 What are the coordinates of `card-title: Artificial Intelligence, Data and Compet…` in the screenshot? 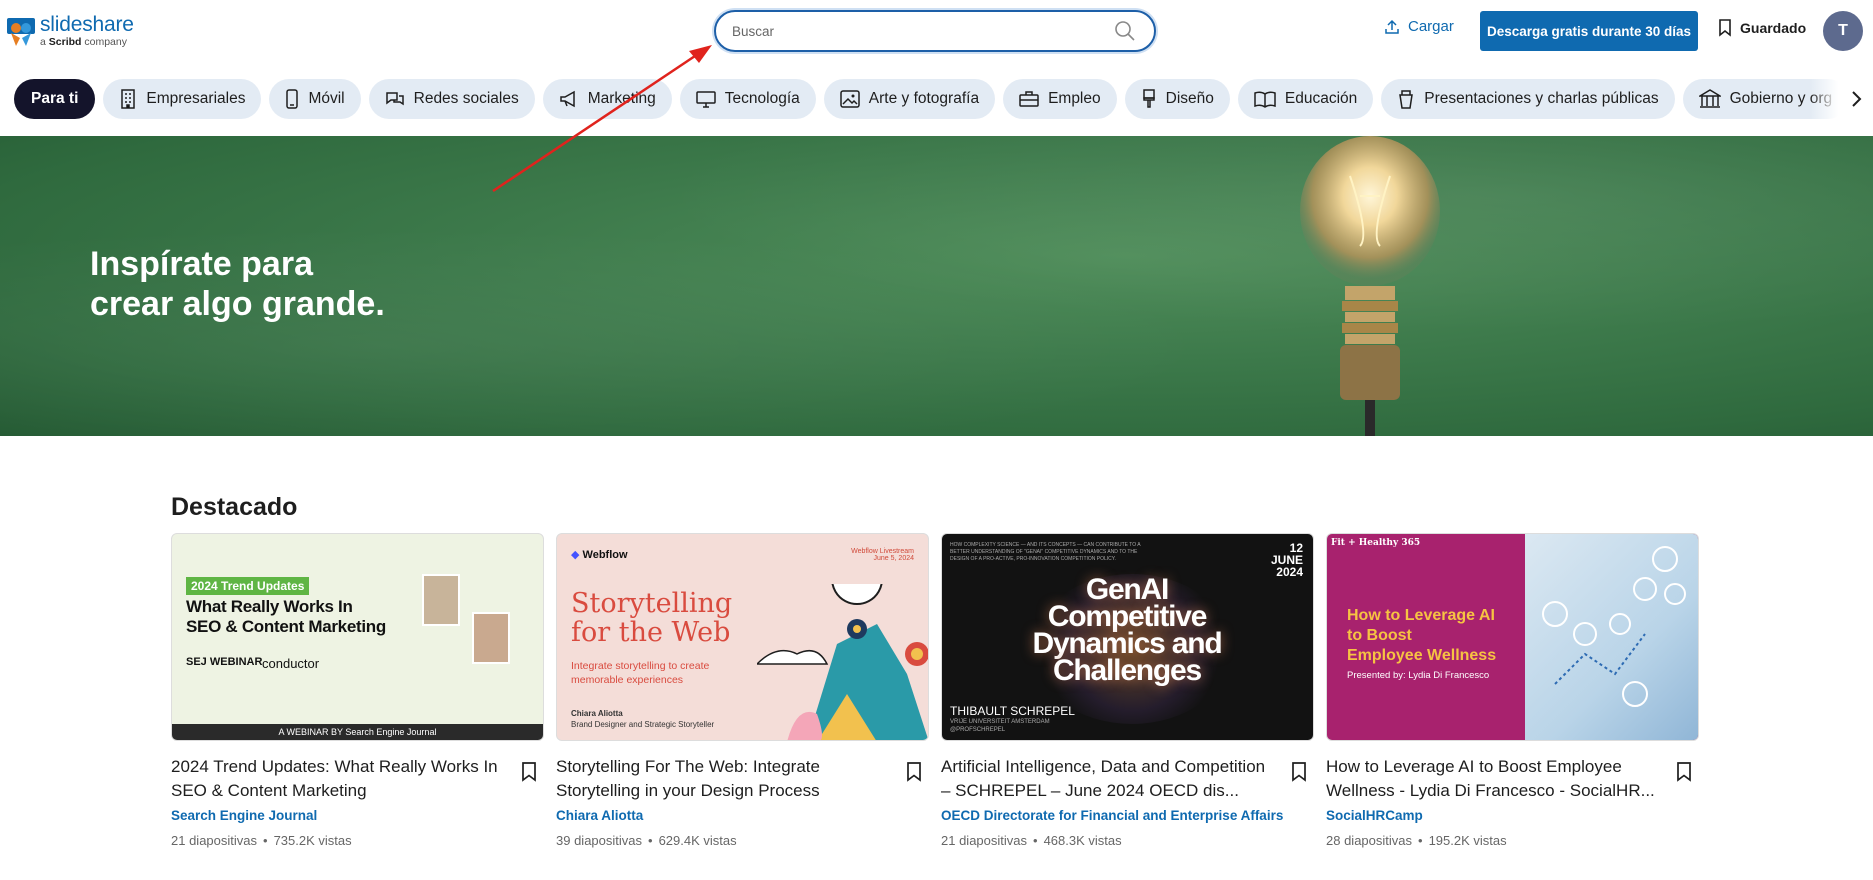 It's located at (1106, 779).